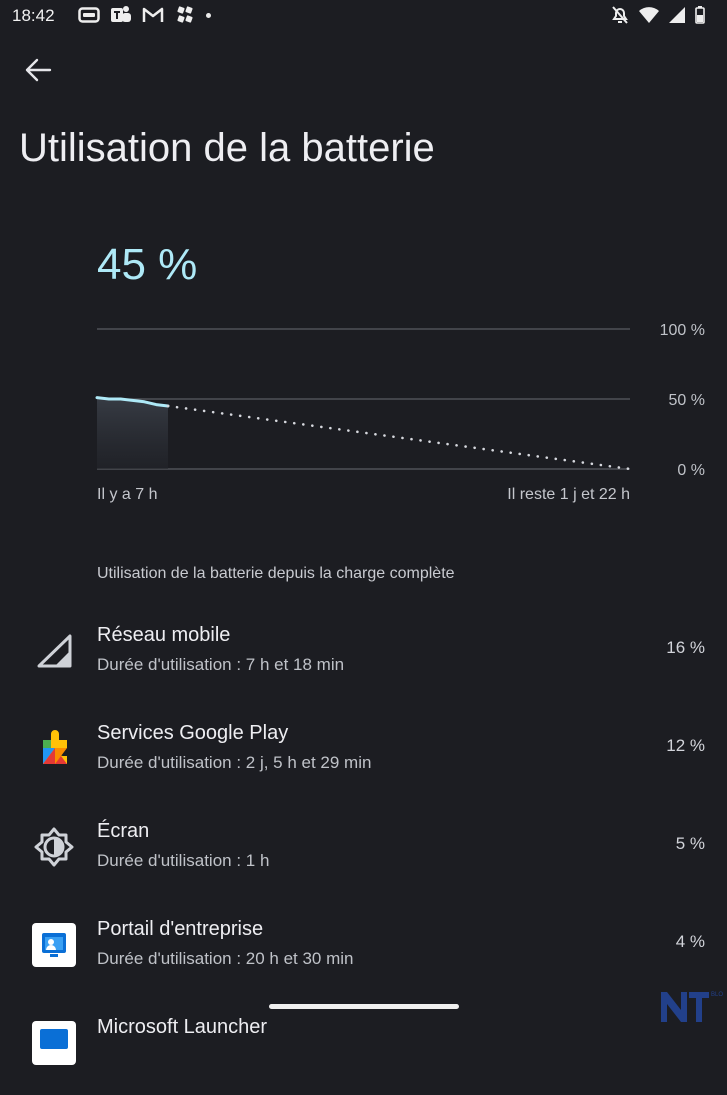  I want to click on battery-icon, so click(700, 17).